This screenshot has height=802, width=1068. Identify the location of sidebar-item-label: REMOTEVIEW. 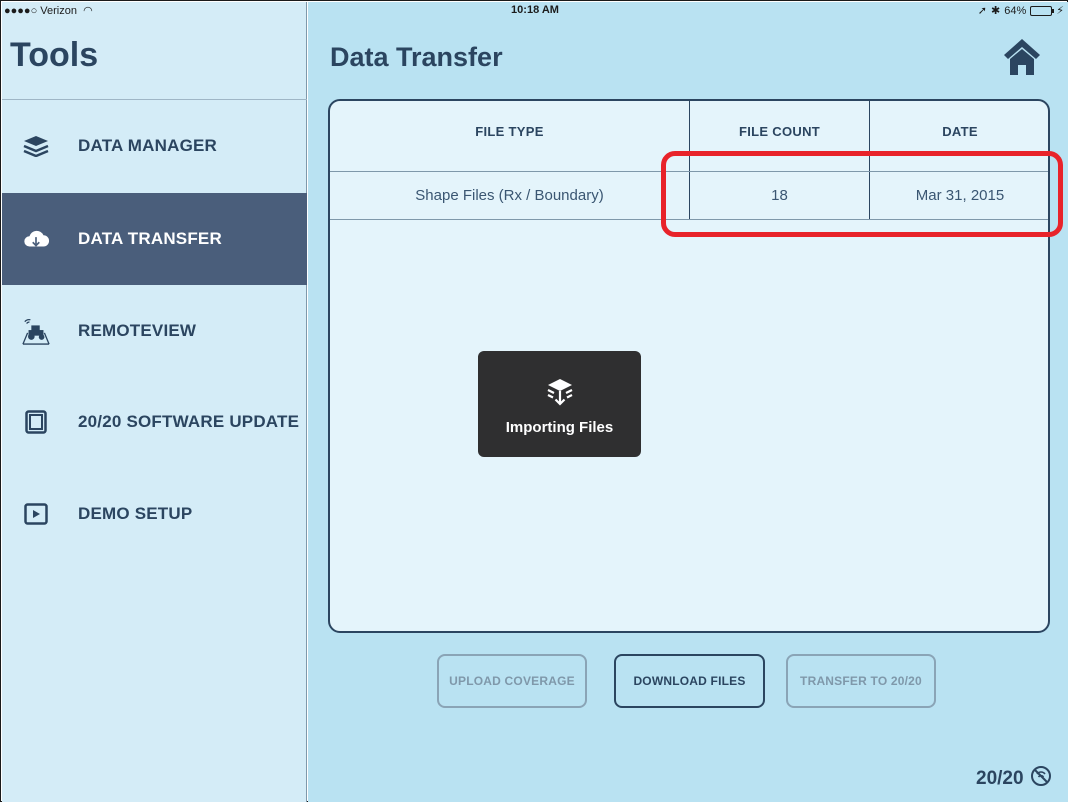
(137, 330).